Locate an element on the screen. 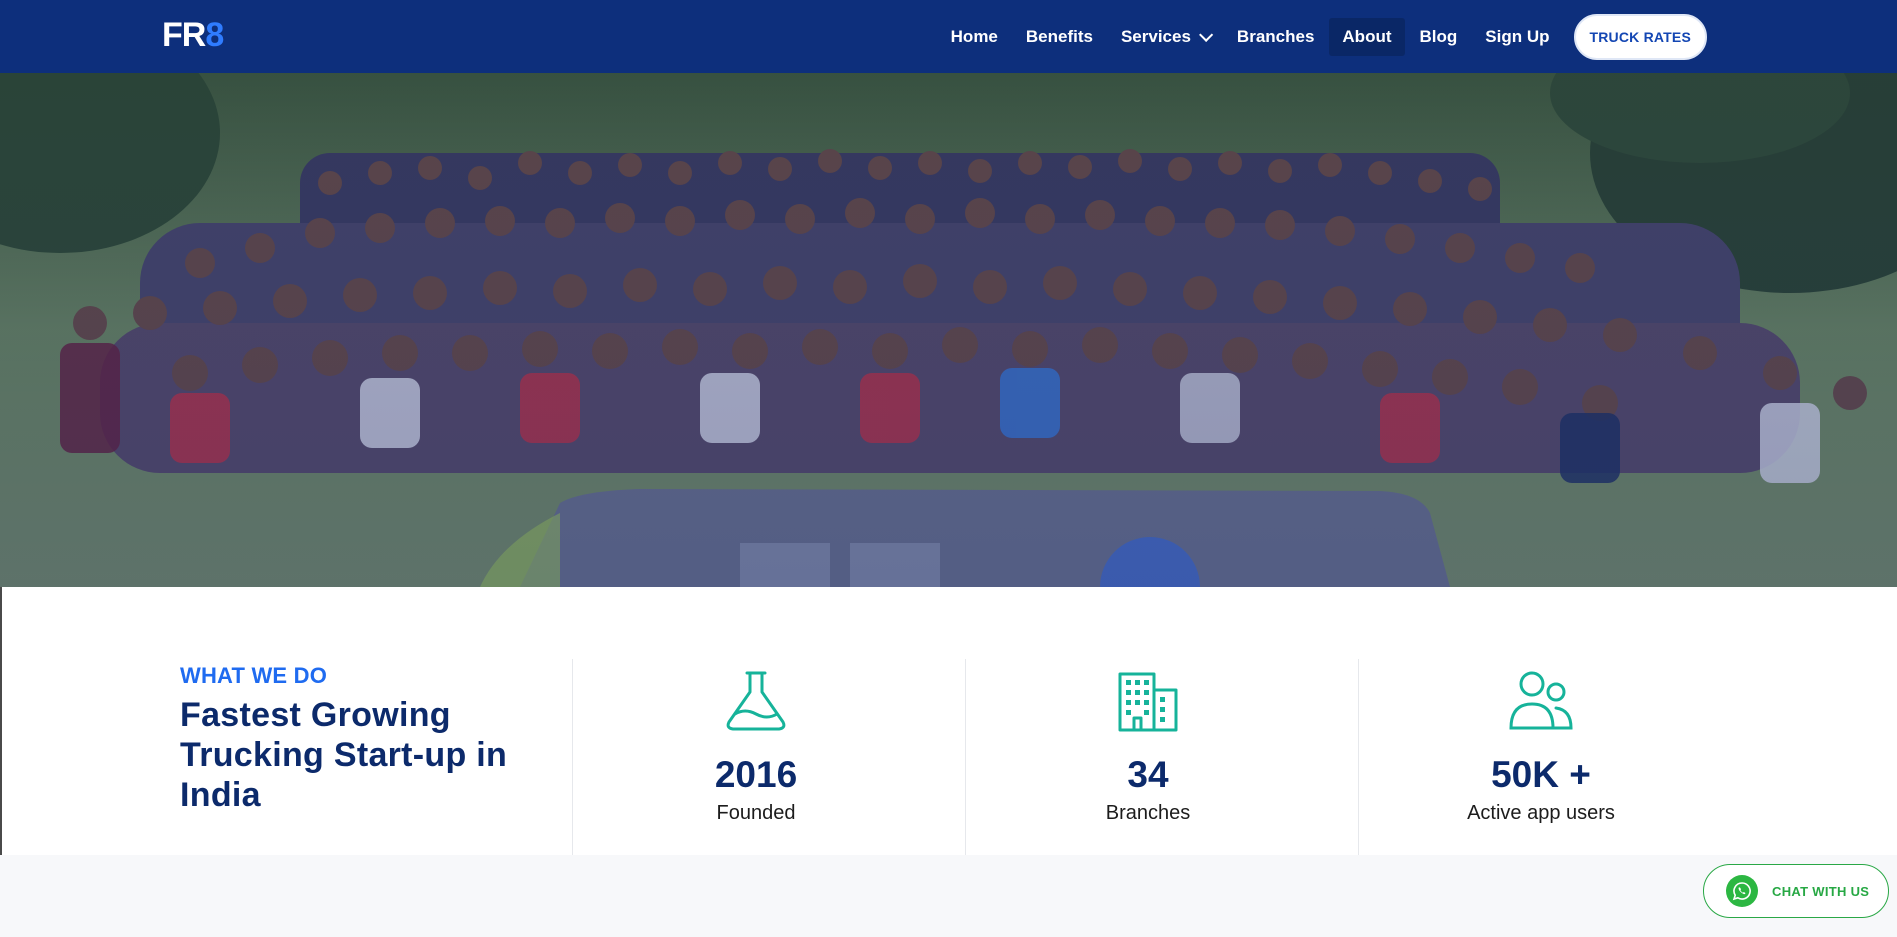 This screenshot has height=937, width=1897. next-section-band is located at coordinates (948, 896).